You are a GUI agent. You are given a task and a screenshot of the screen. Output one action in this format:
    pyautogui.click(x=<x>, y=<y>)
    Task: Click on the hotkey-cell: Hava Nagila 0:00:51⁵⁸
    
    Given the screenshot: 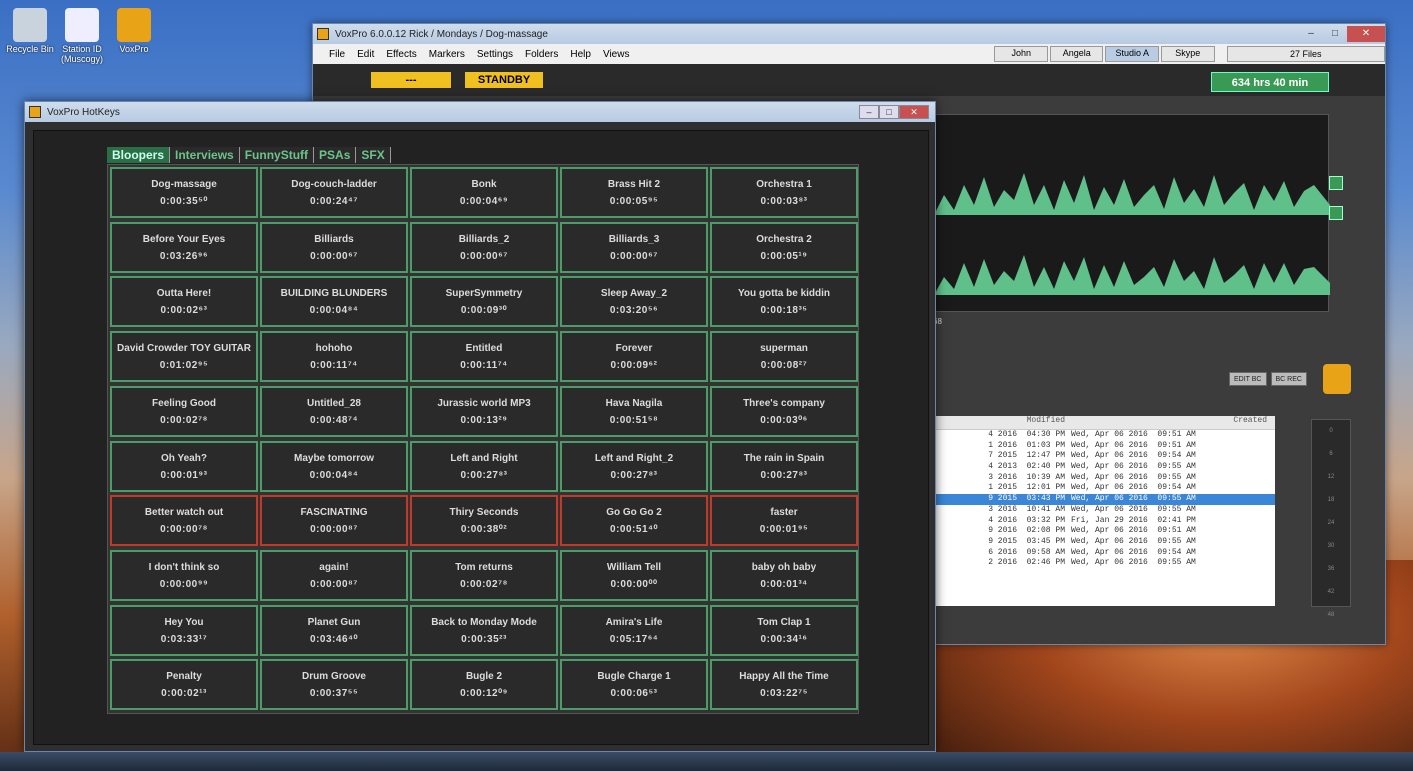 What is the action you would take?
    pyautogui.click(x=634, y=411)
    